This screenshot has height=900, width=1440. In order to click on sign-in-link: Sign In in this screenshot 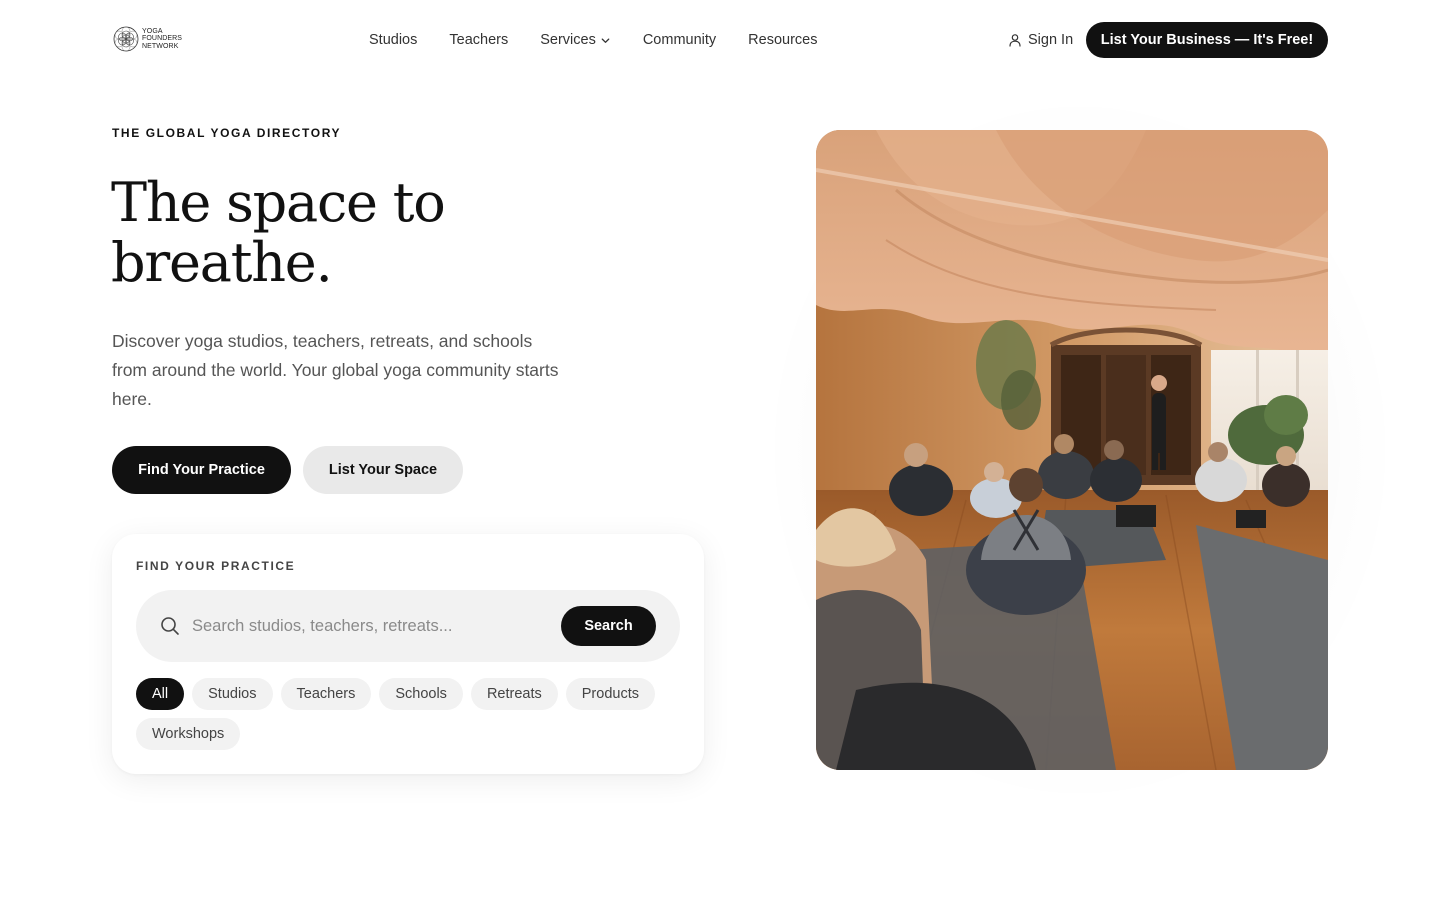, I will do `click(1040, 40)`.